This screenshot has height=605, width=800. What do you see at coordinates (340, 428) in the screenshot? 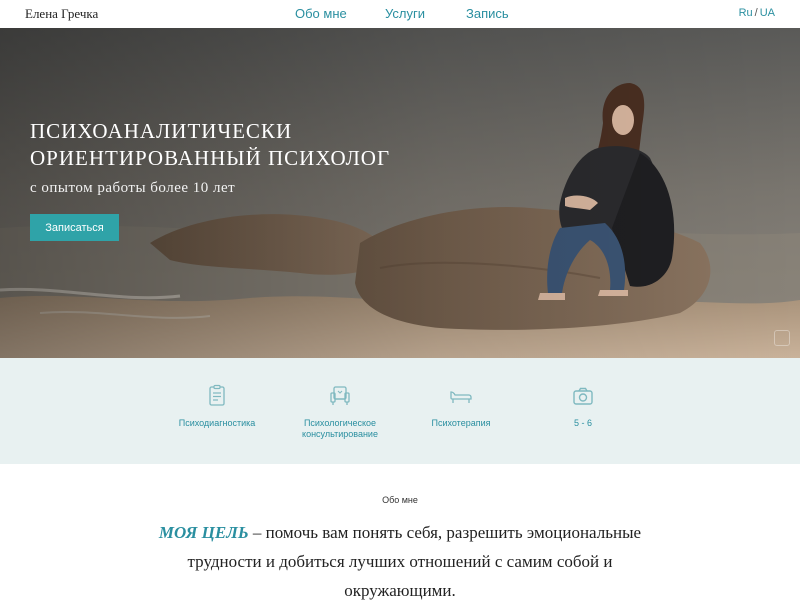
I see `service-label: Психологическое консультирование` at bounding box center [340, 428].